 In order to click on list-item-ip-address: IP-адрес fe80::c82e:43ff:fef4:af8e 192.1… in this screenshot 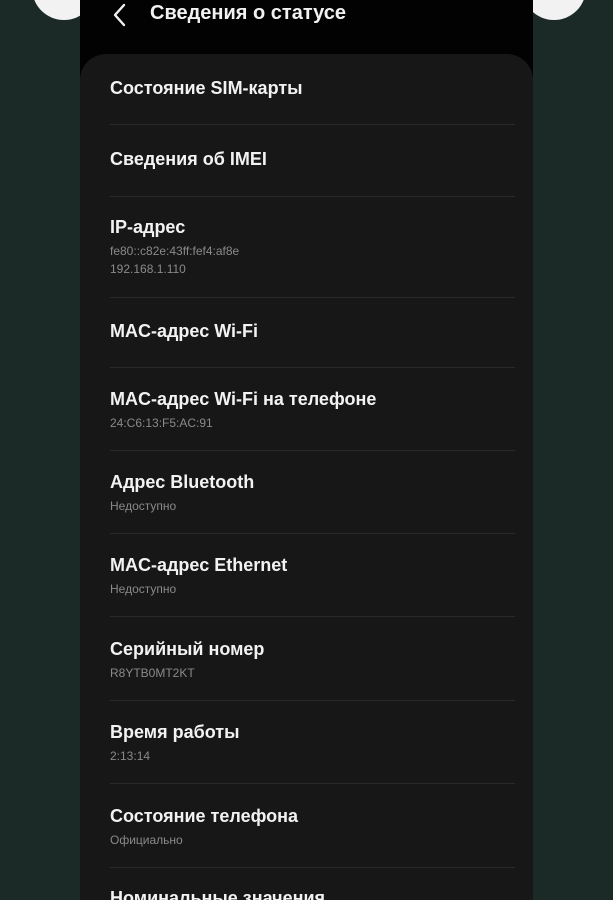, I will do `click(312, 246)`.